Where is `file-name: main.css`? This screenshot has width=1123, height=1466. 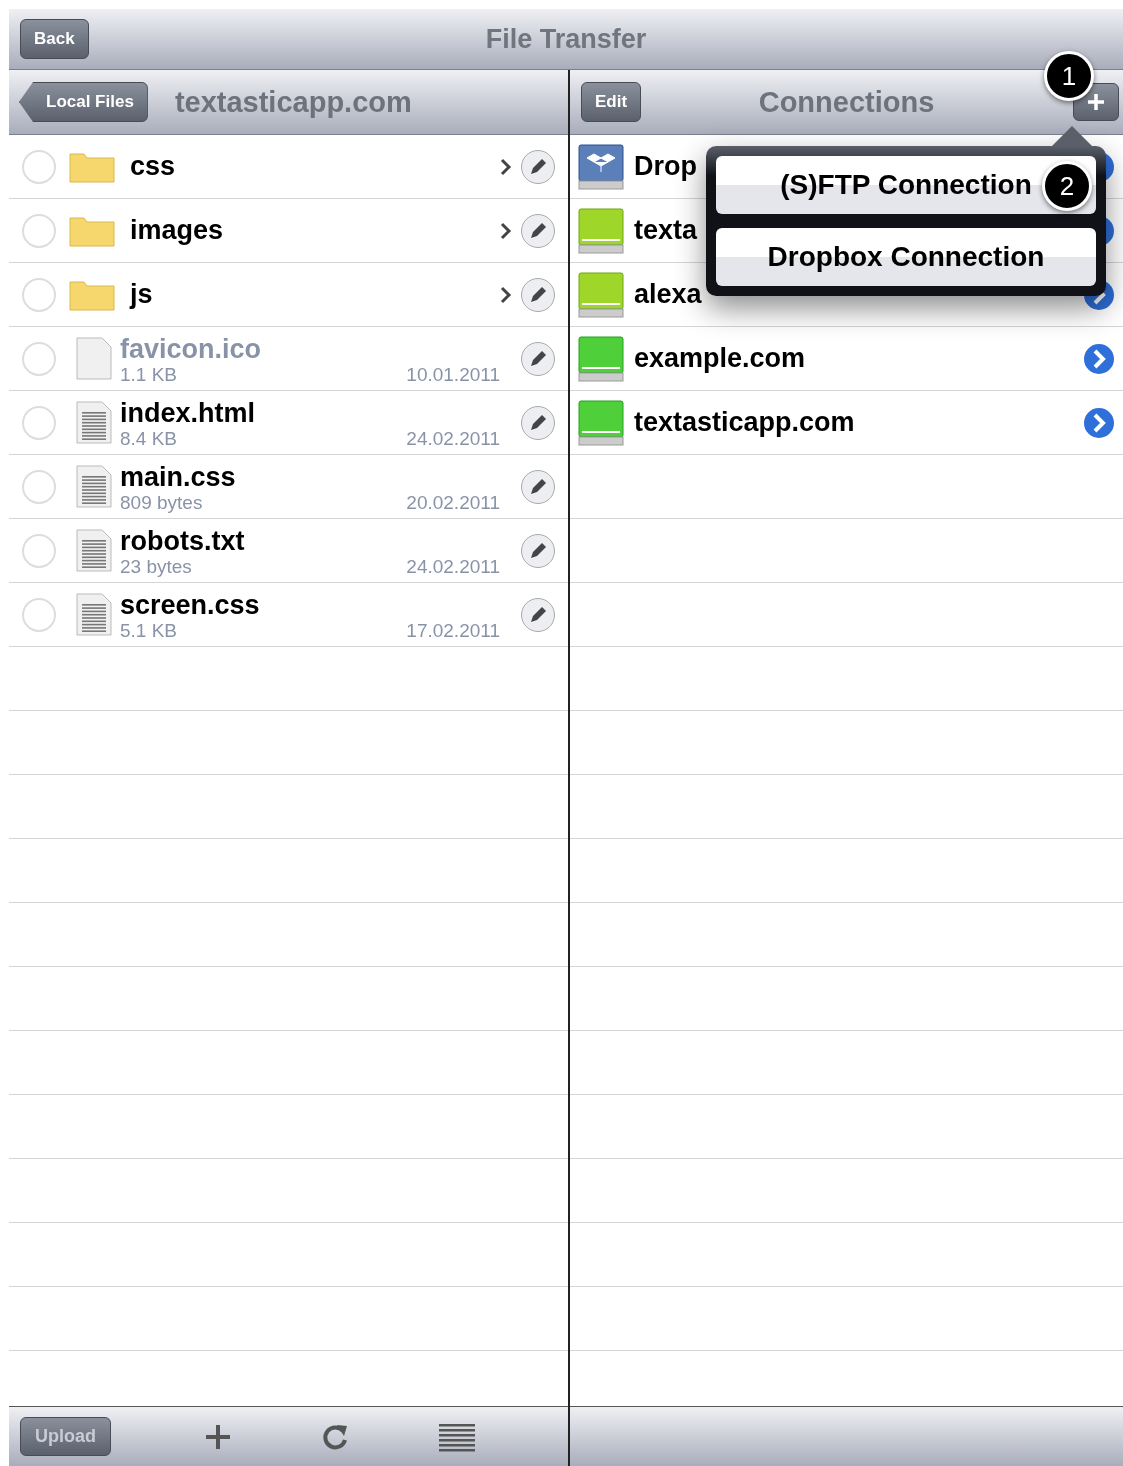
file-name: main.css is located at coordinates (178, 476).